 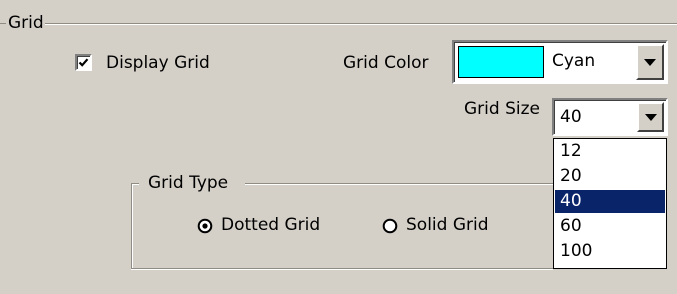 What do you see at coordinates (610, 226) in the screenshot?
I see `grid-size-option: 60` at bounding box center [610, 226].